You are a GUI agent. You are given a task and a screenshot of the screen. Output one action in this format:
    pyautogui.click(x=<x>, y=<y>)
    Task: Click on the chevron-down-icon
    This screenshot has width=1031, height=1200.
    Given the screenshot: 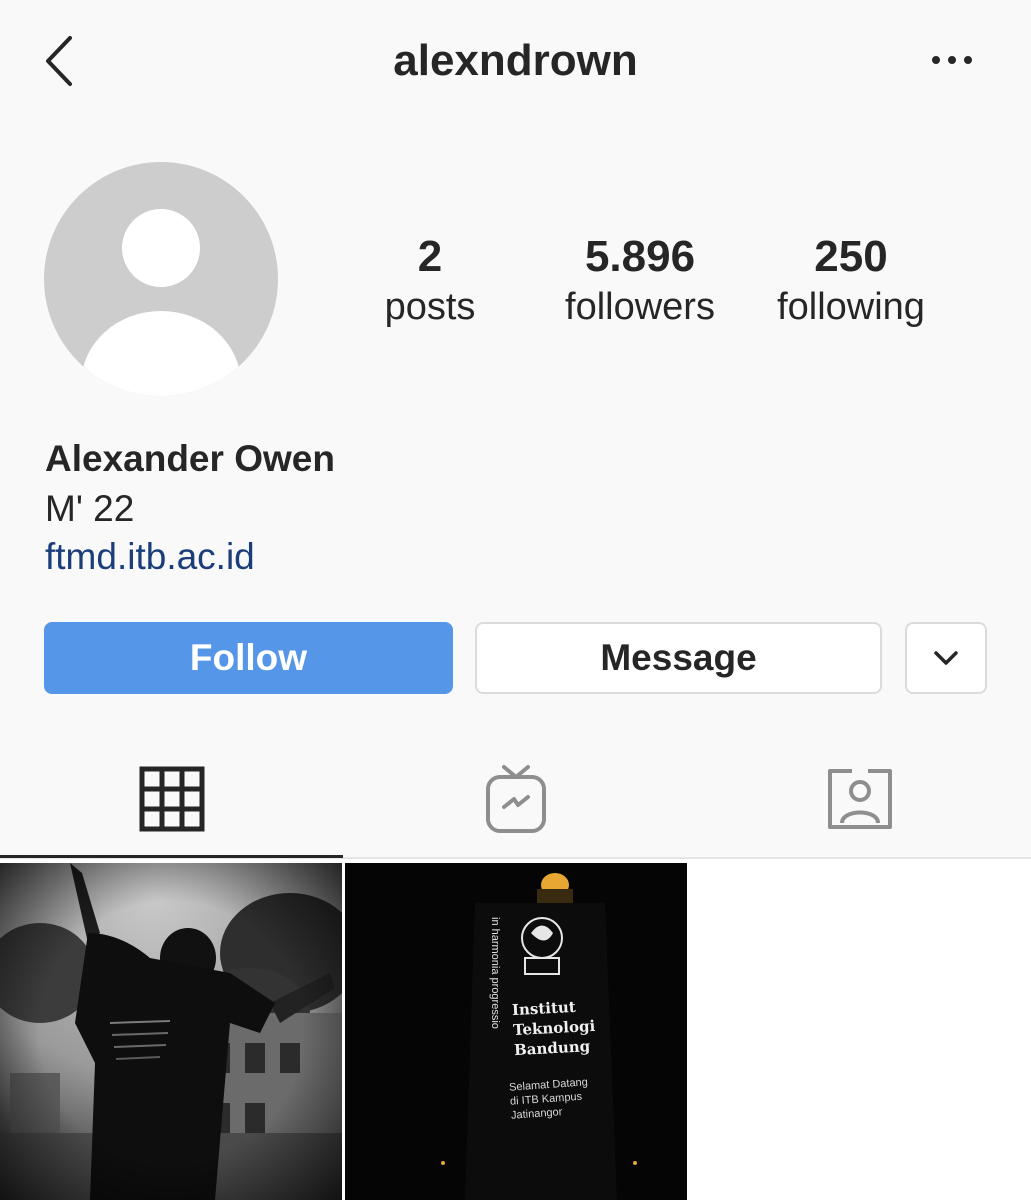 What is the action you would take?
    pyautogui.click(x=946, y=658)
    